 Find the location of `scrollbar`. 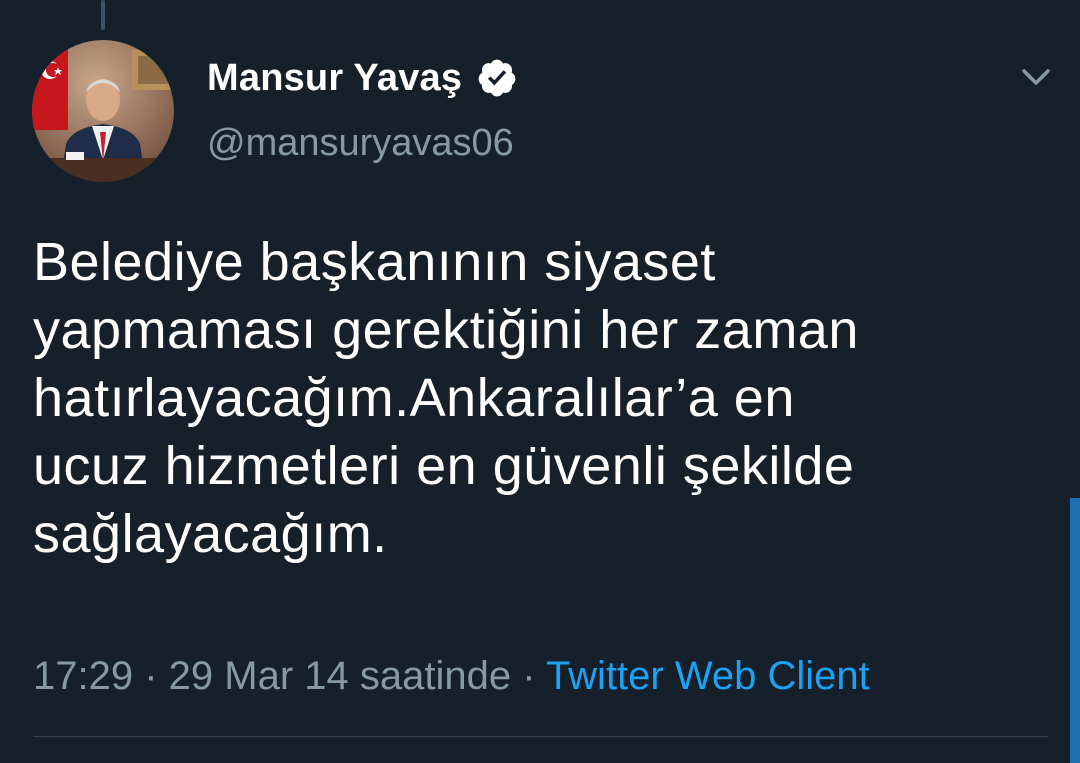

scrollbar is located at coordinates (1075, 630).